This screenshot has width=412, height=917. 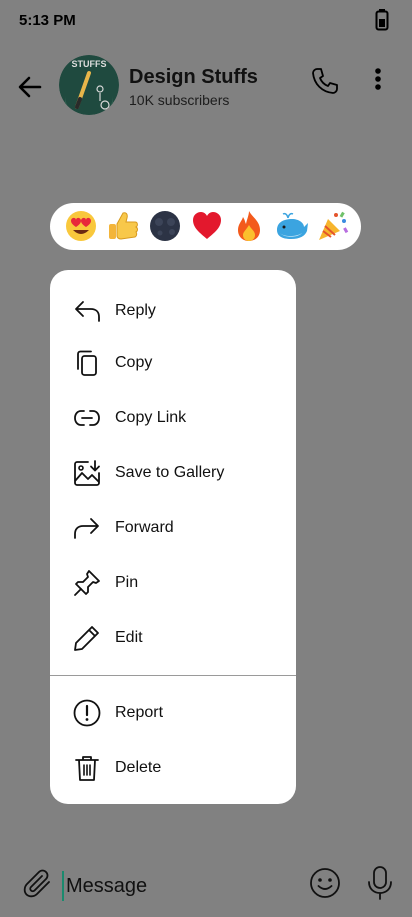 I want to click on red-heart-emoji, so click(x=207, y=226).